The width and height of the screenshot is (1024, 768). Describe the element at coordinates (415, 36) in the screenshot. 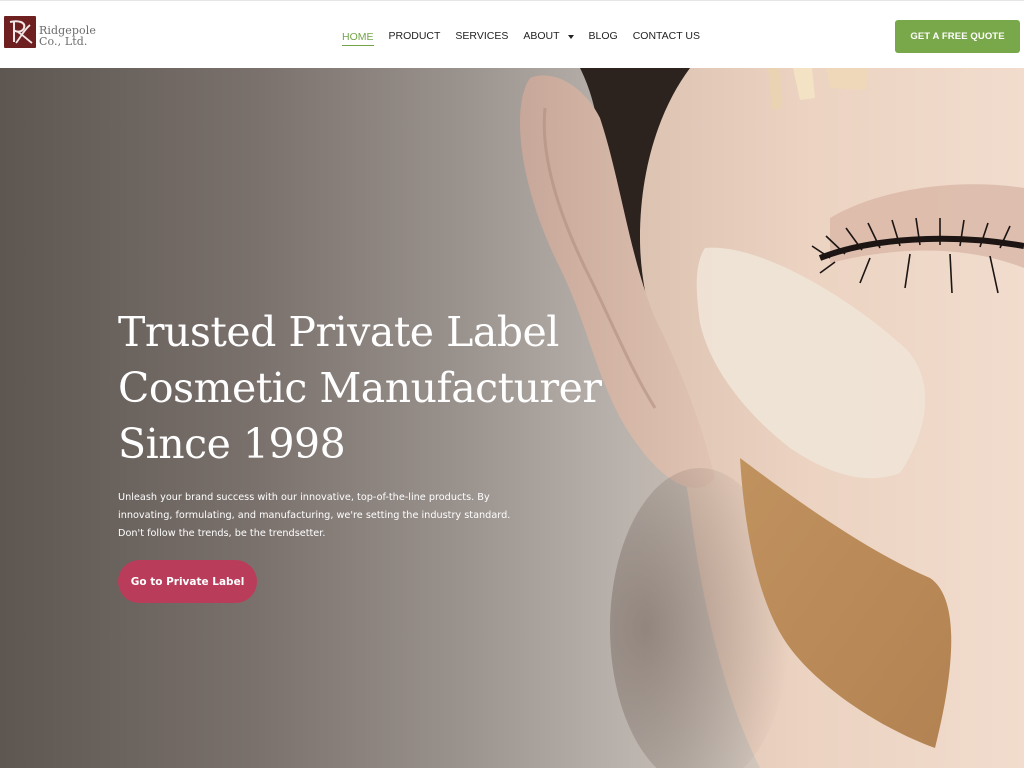

I see `nav-item-product: PRODUCT` at that location.